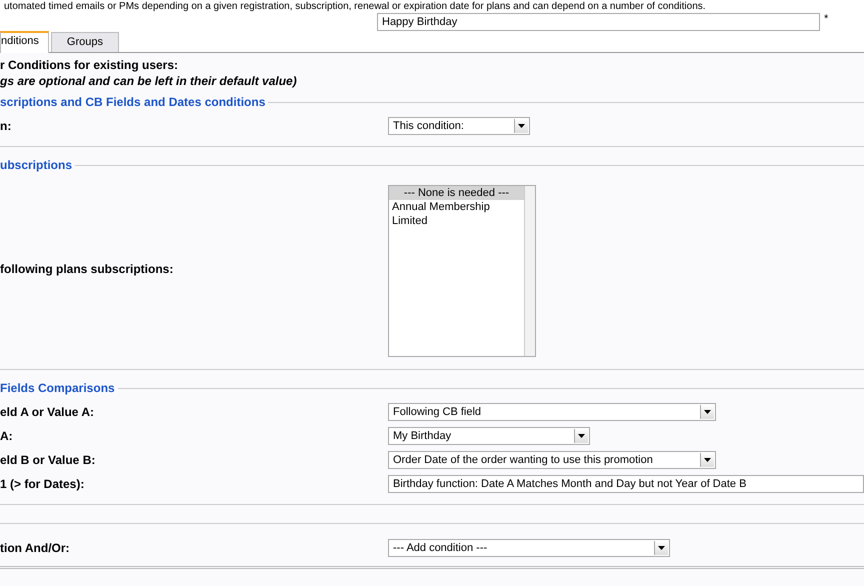  Describe the element at coordinates (24, 42) in the screenshot. I see `tab: nditions` at that location.